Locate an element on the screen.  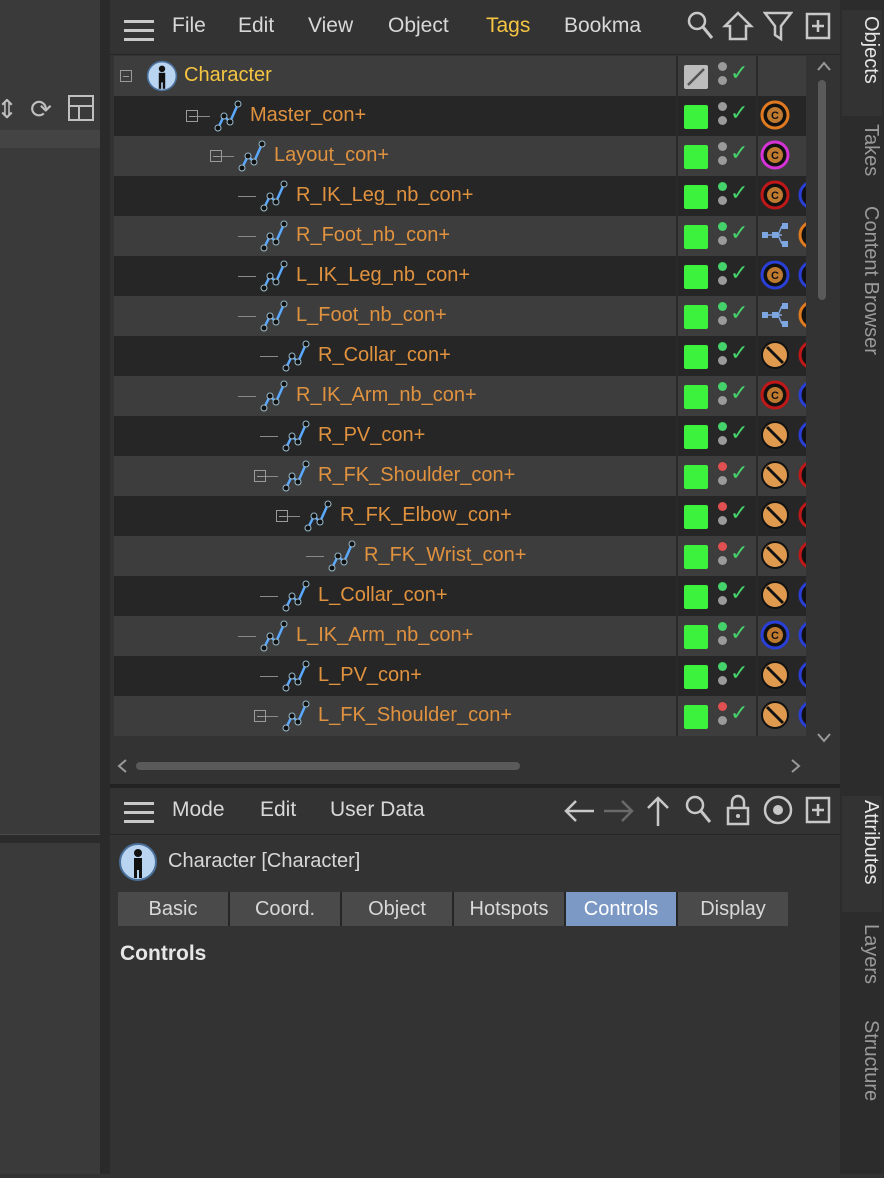
attr-menu-user-data: User Data is located at coordinates (377, 810).